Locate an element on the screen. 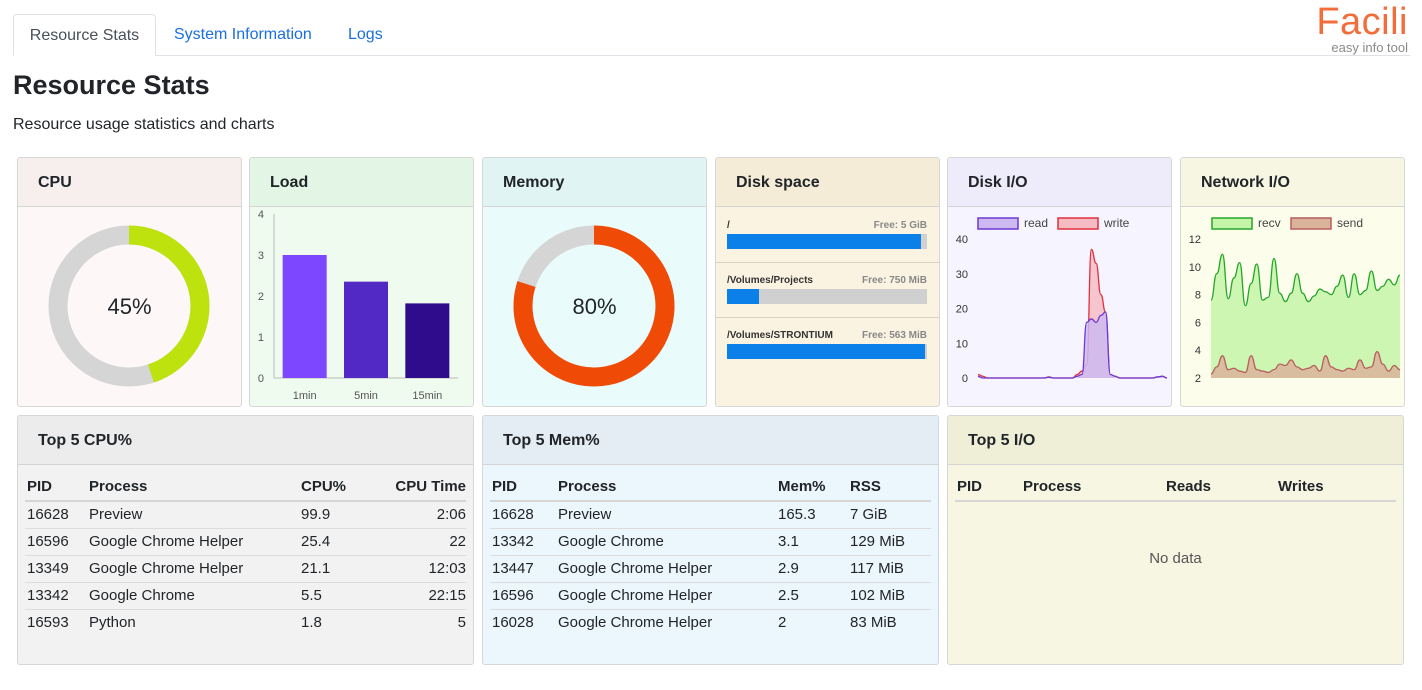  cell-pid: 13447 is located at coordinates (524, 568).